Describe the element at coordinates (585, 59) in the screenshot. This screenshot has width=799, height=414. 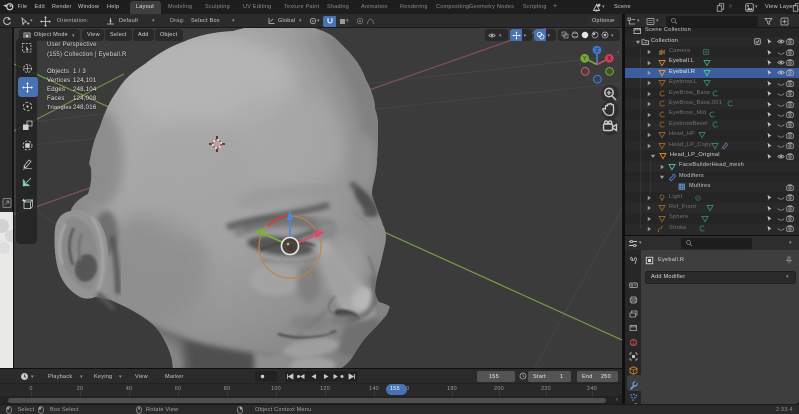
I see `svg-text: Y` at that location.